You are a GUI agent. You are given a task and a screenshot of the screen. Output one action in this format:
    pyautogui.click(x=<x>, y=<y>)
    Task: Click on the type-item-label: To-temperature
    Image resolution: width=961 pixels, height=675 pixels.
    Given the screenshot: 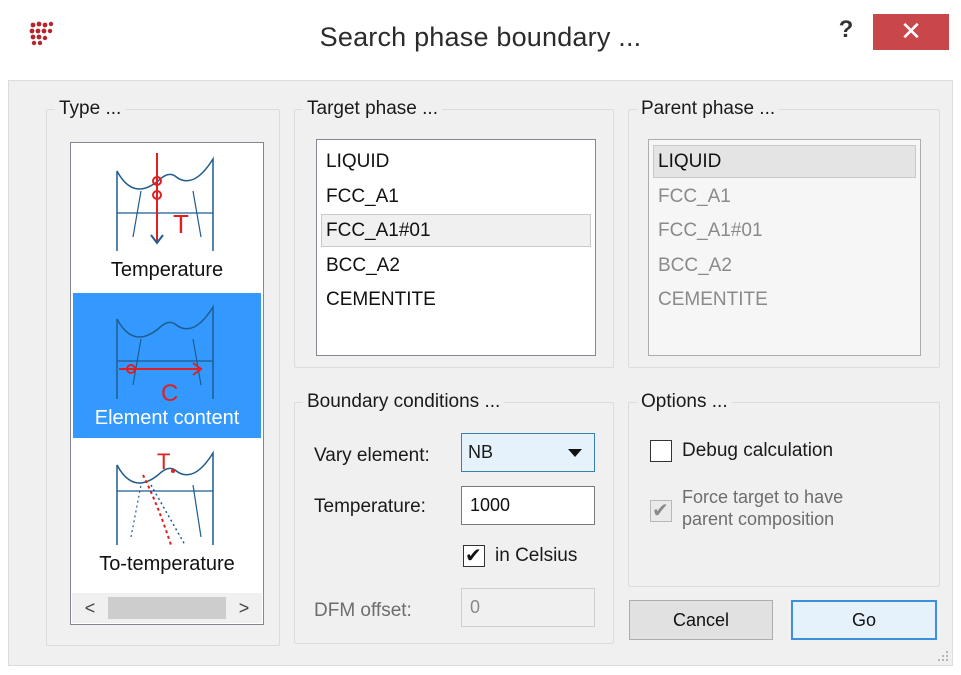 What is the action you would take?
    pyautogui.click(x=167, y=564)
    